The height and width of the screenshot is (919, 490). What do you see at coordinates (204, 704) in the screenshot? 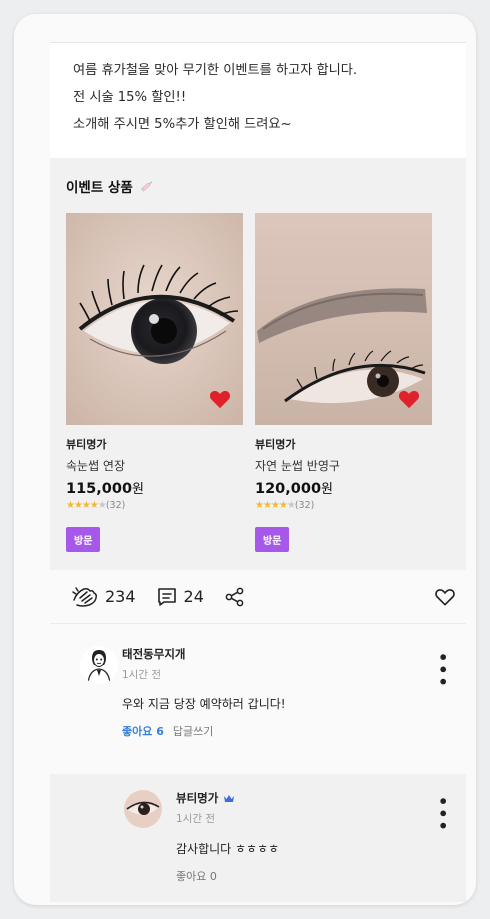
I see `comment-text: 우와 지금 당장 예약하러 갑니다!` at bounding box center [204, 704].